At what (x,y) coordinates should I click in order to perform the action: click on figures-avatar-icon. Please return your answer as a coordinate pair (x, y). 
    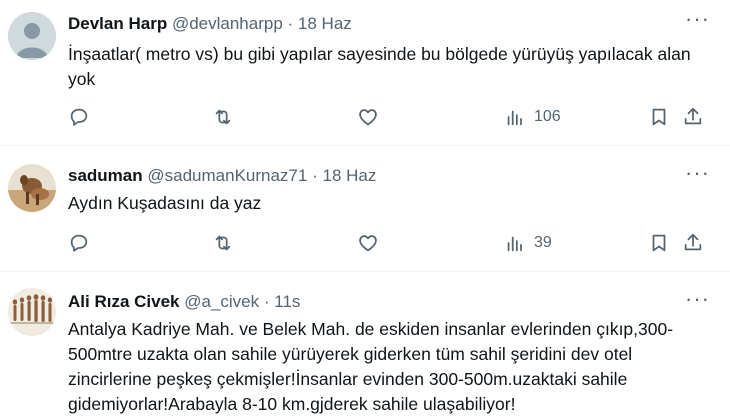
    Looking at the image, I should click on (32, 312).